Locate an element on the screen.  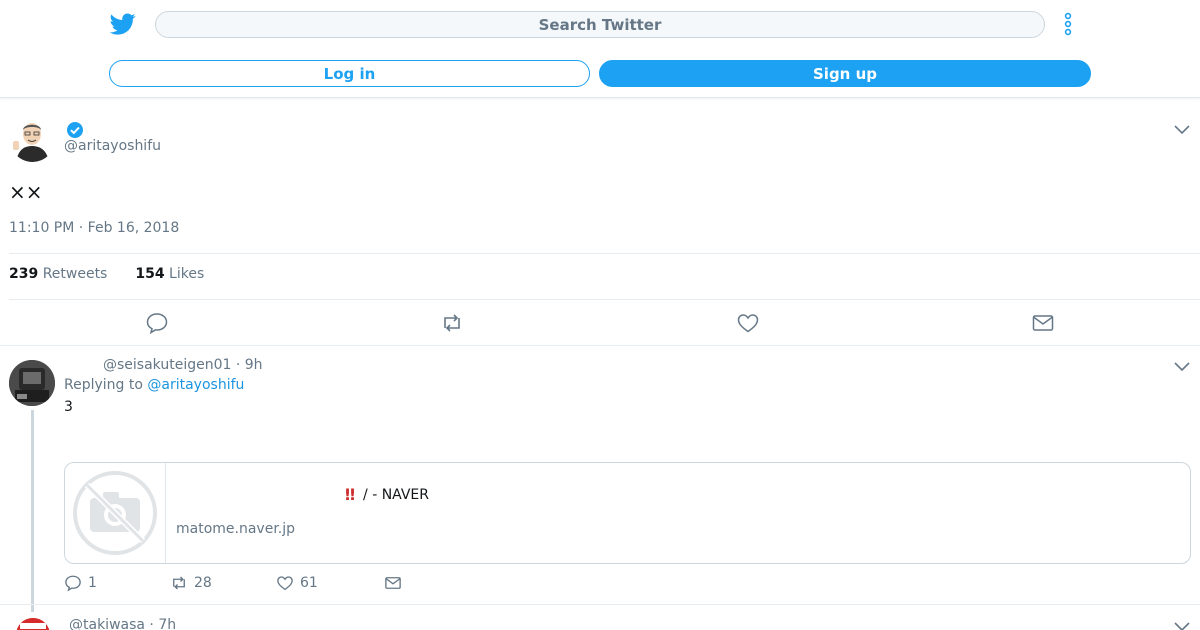
more-options-icon is located at coordinates (1068, 24).